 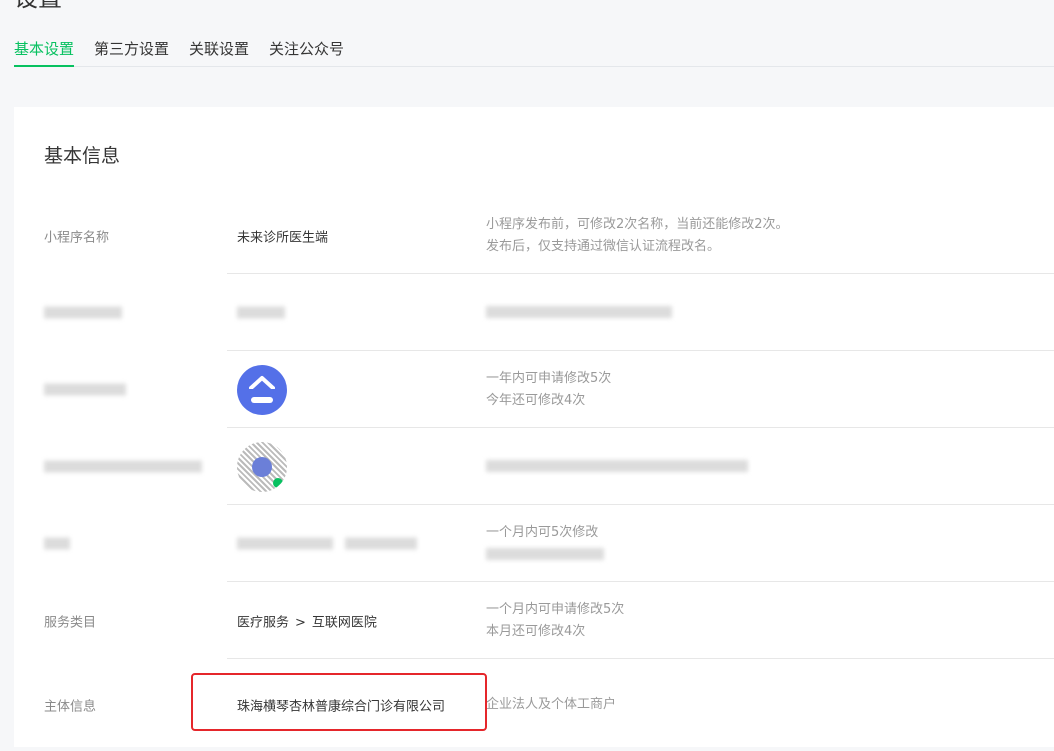 I want to click on row-desc-qrcode, so click(x=617, y=467).